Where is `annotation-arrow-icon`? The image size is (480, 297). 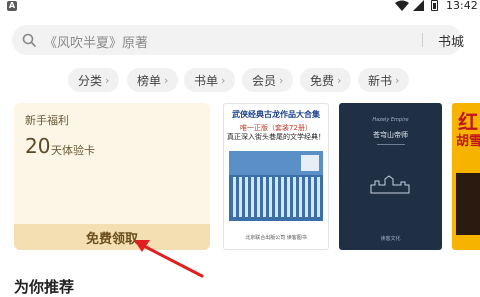
annotation-arrow-icon is located at coordinates (169, 259).